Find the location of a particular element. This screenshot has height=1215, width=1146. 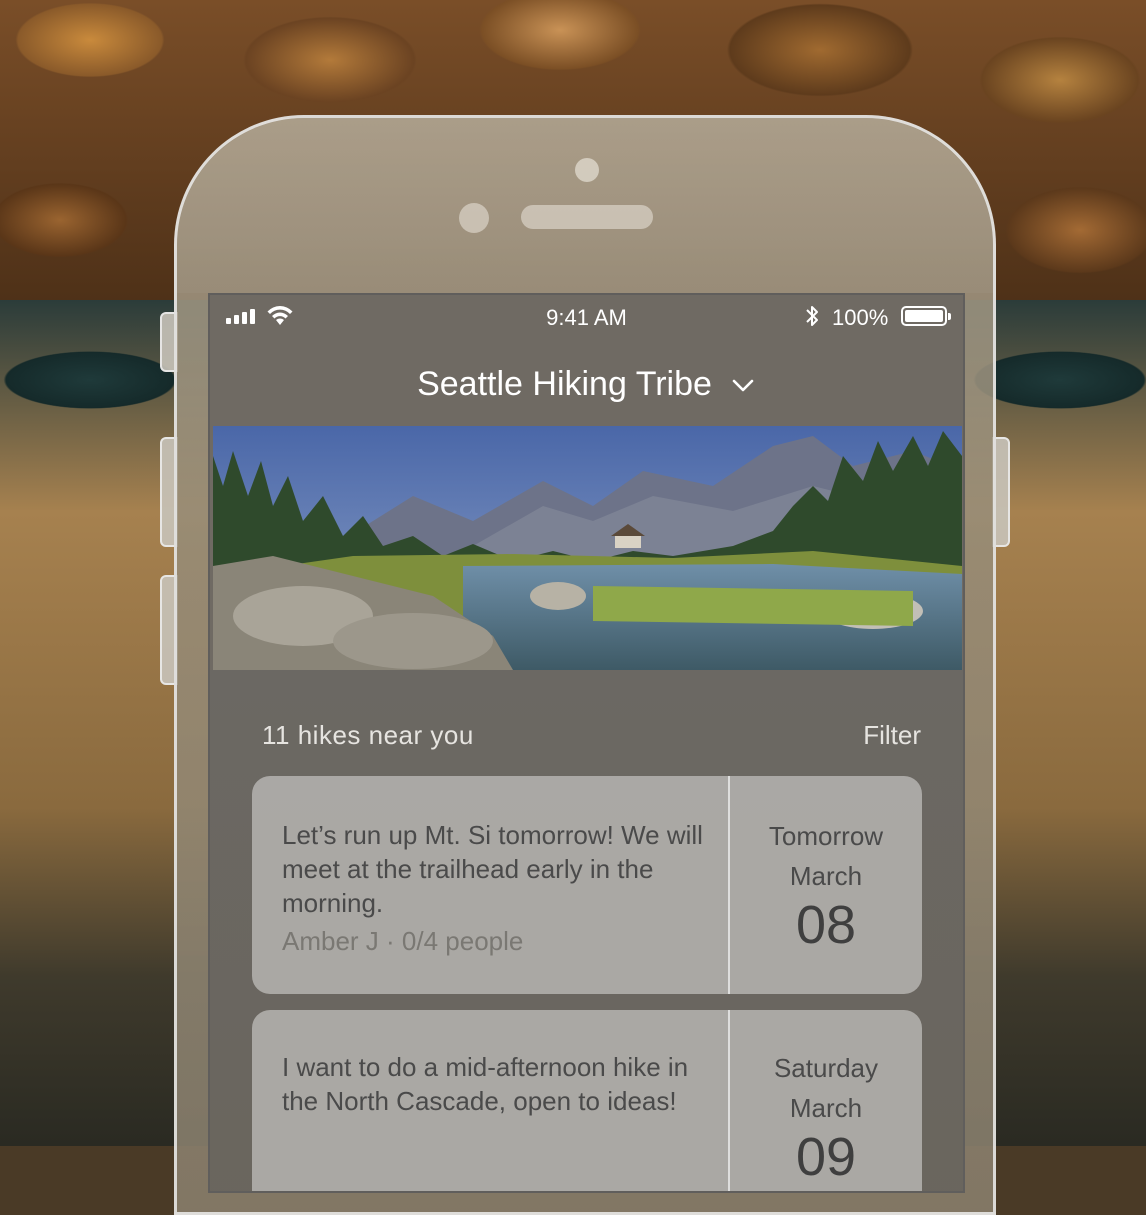

hike-day-label: Tomorrow is located at coordinates (826, 836).